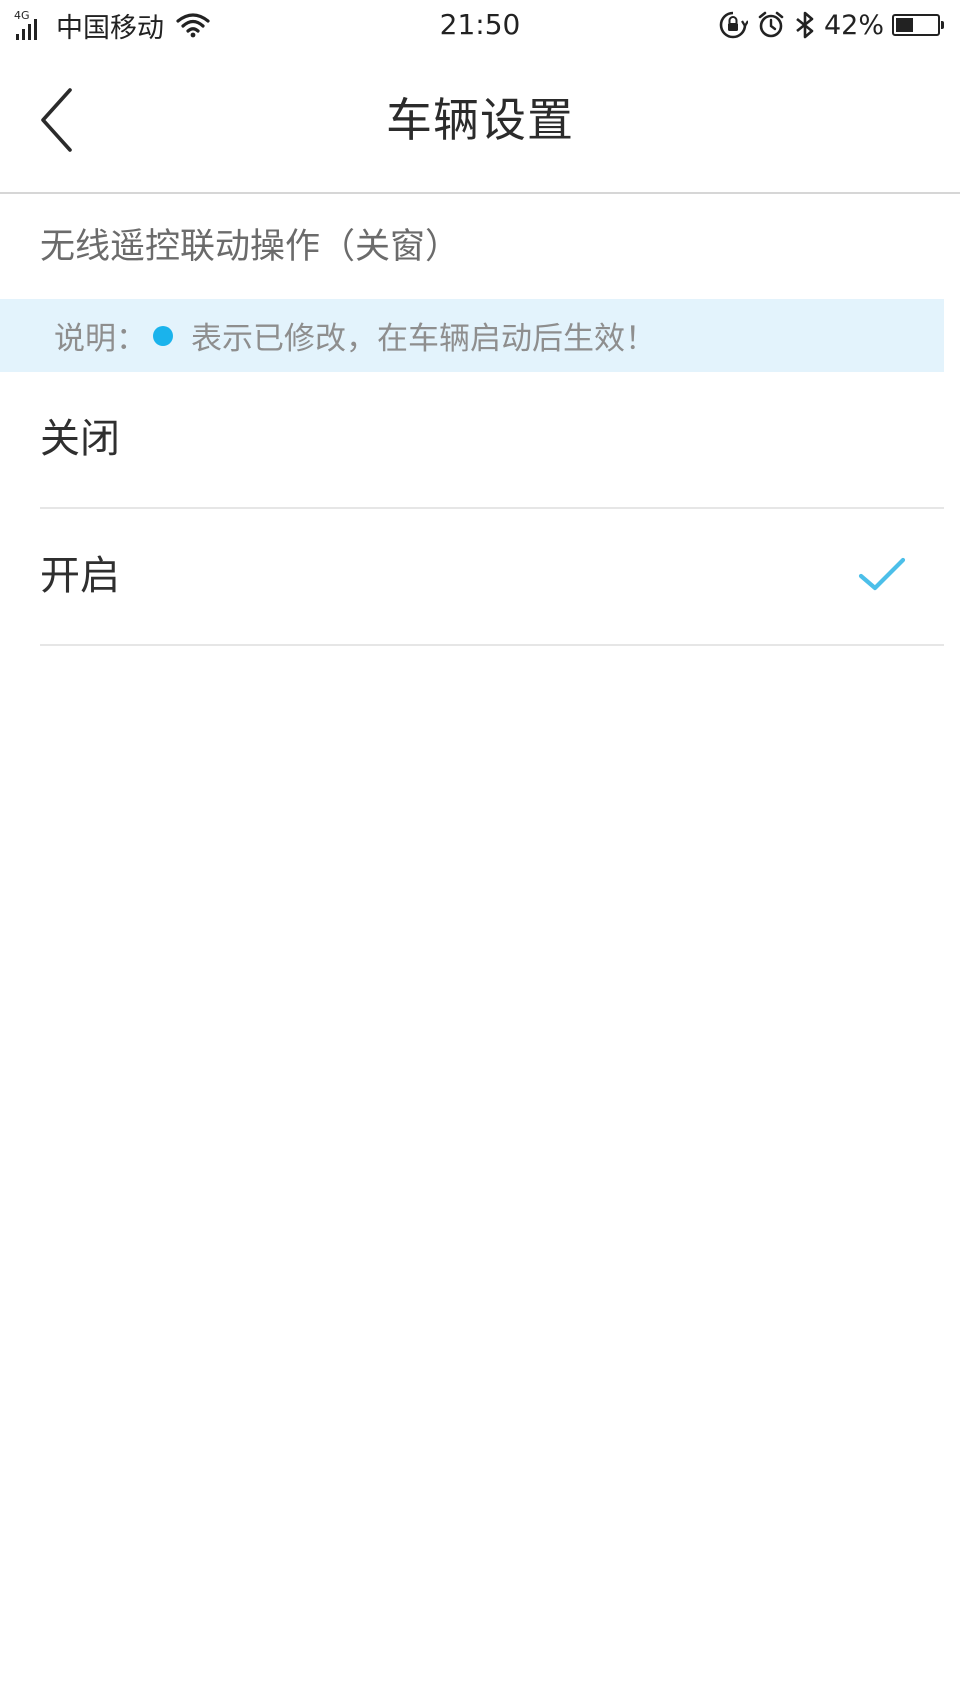 Image resolution: width=960 pixels, height=1706 pixels. Describe the element at coordinates (492, 577) in the screenshot. I see `option-on: 开启` at that location.